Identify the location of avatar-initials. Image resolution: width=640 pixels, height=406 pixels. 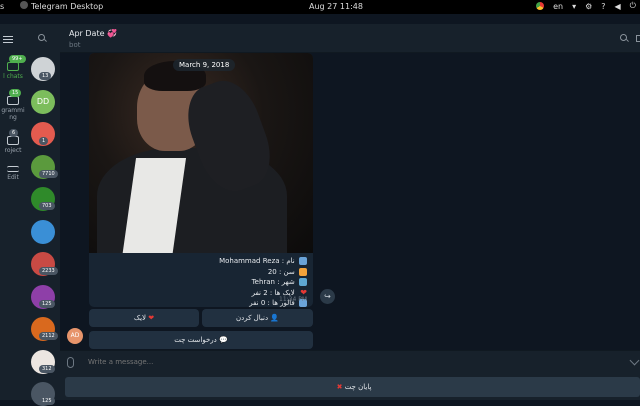
(43, 232).